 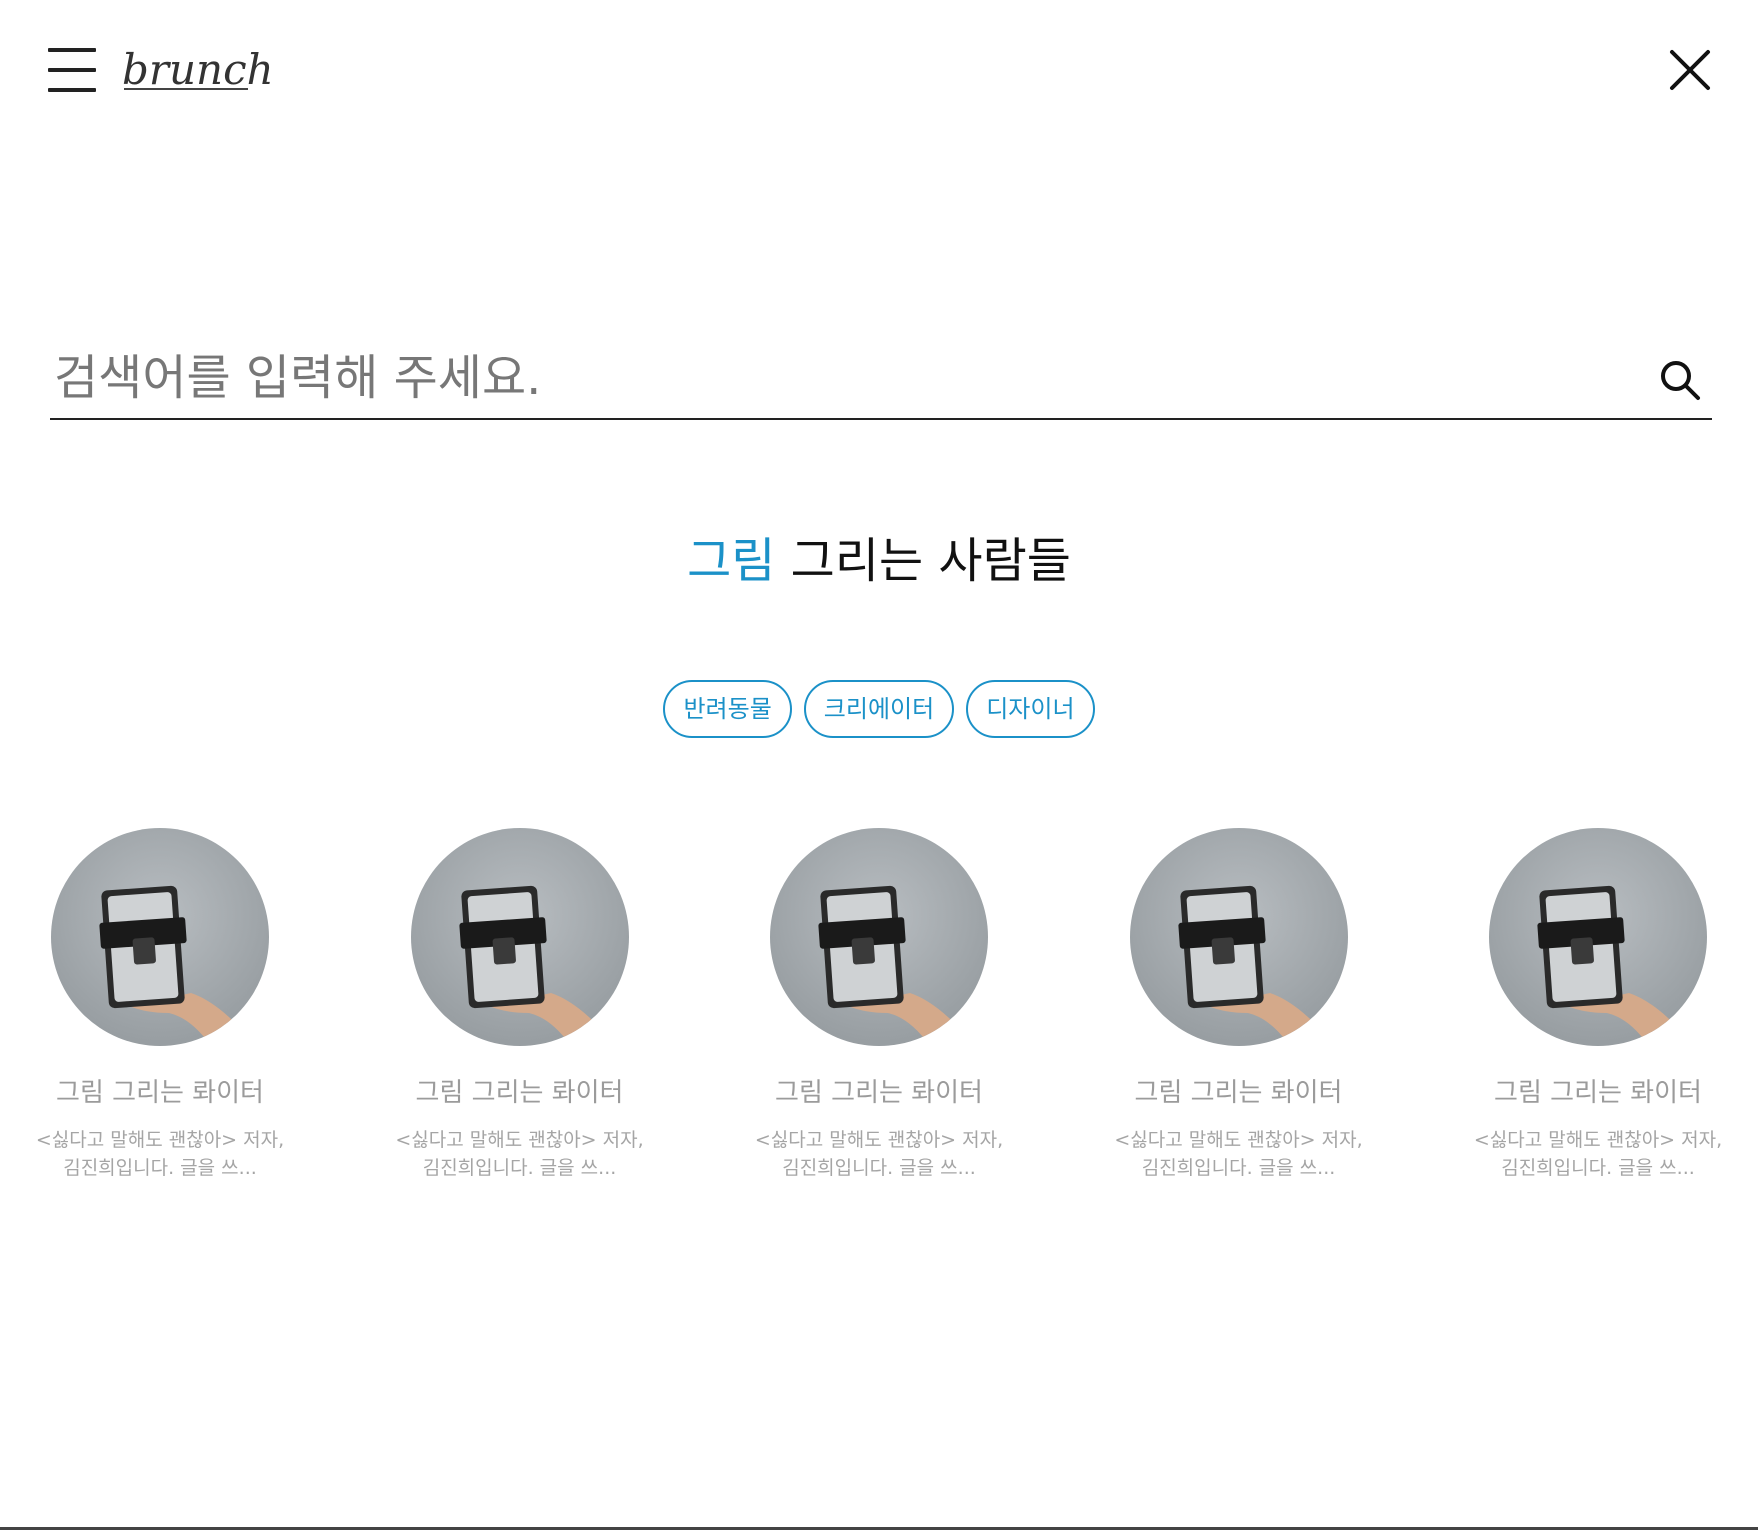 What do you see at coordinates (1680, 380) in the screenshot?
I see `search-icon` at bounding box center [1680, 380].